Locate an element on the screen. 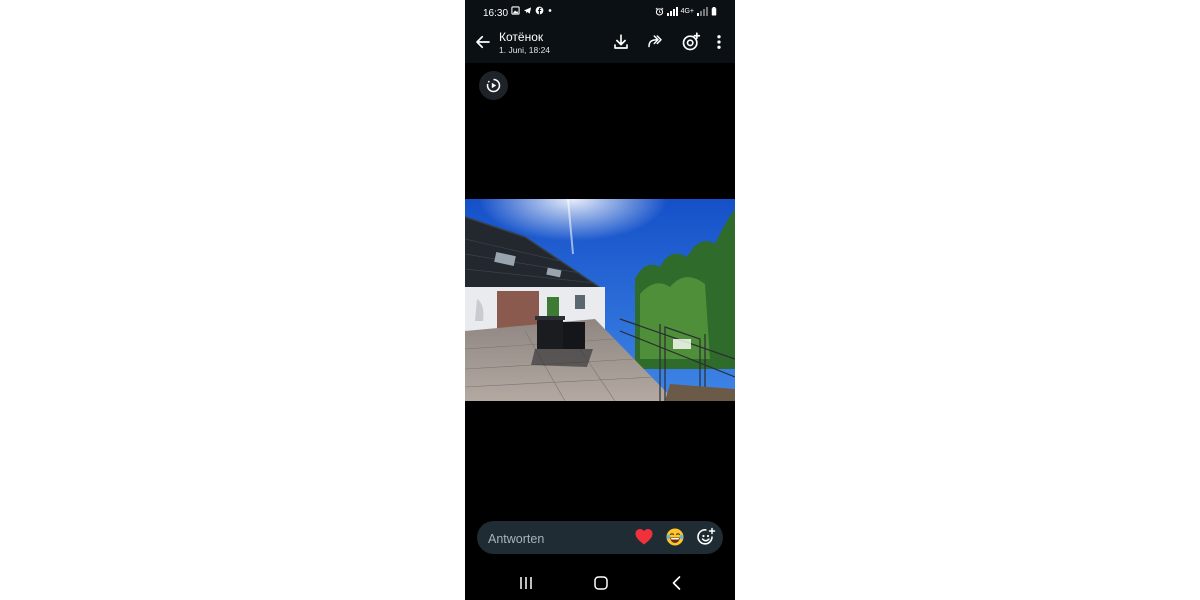 The width and height of the screenshot is (1200, 600). system-icons: 4G+ is located at coordinates (686, 11).